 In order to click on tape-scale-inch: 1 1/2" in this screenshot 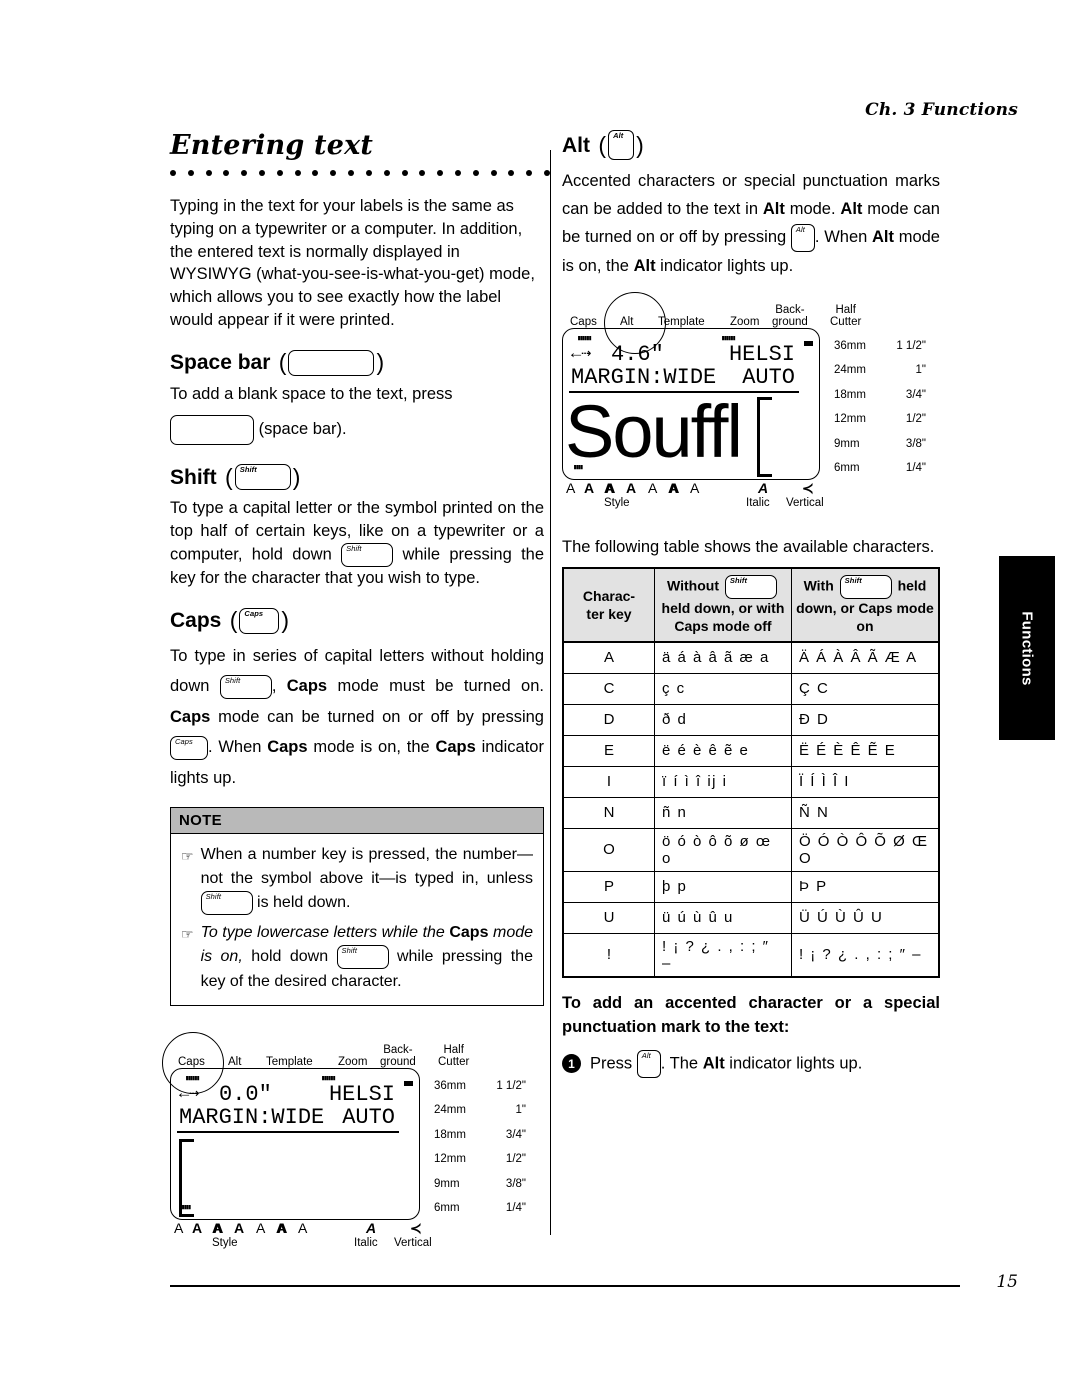, I will do `click(511, 1085)`.